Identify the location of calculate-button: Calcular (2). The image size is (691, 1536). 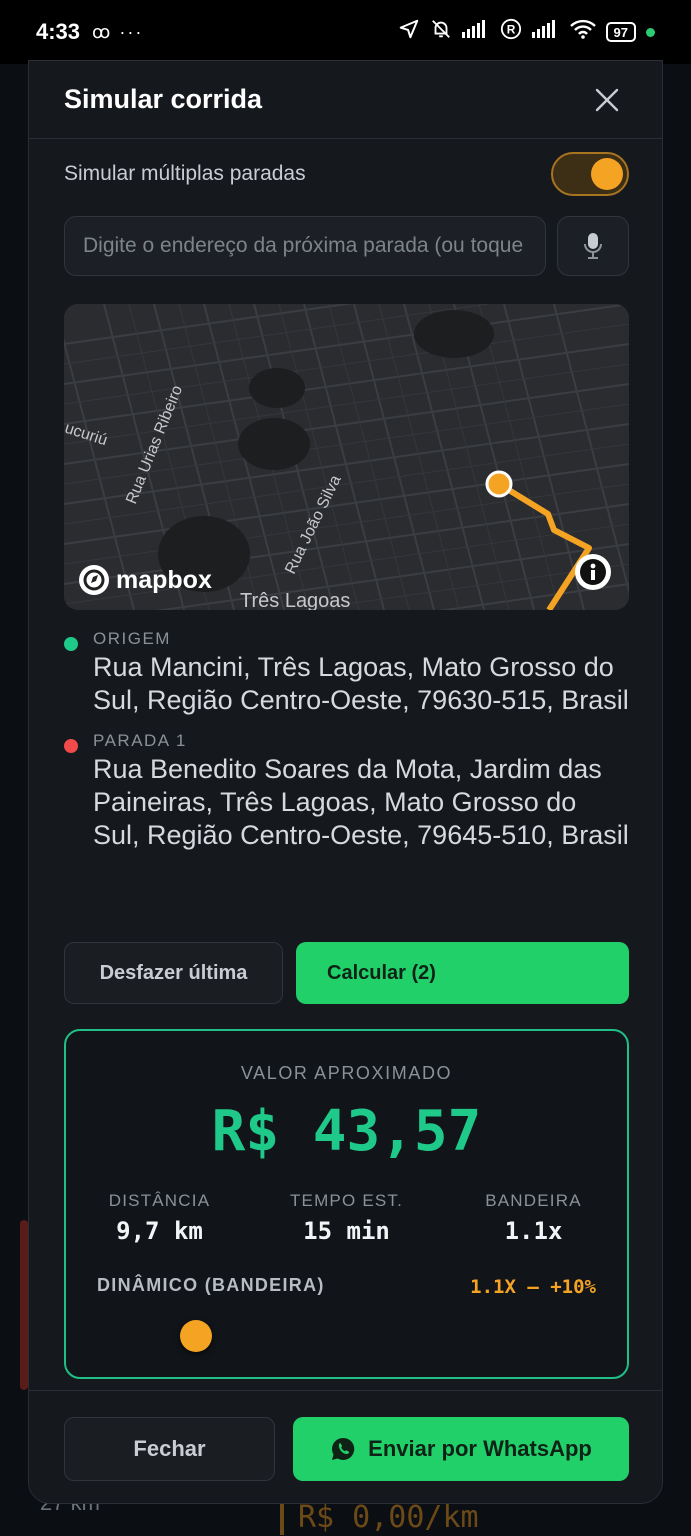
(462, 973).